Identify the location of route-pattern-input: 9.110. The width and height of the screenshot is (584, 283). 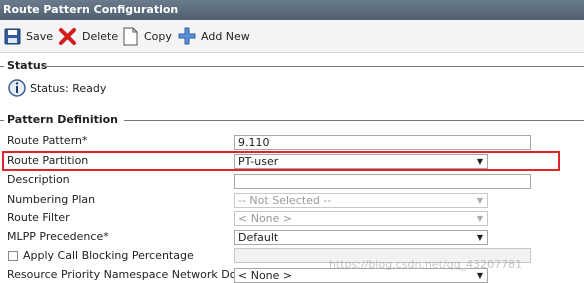
(382, 142).